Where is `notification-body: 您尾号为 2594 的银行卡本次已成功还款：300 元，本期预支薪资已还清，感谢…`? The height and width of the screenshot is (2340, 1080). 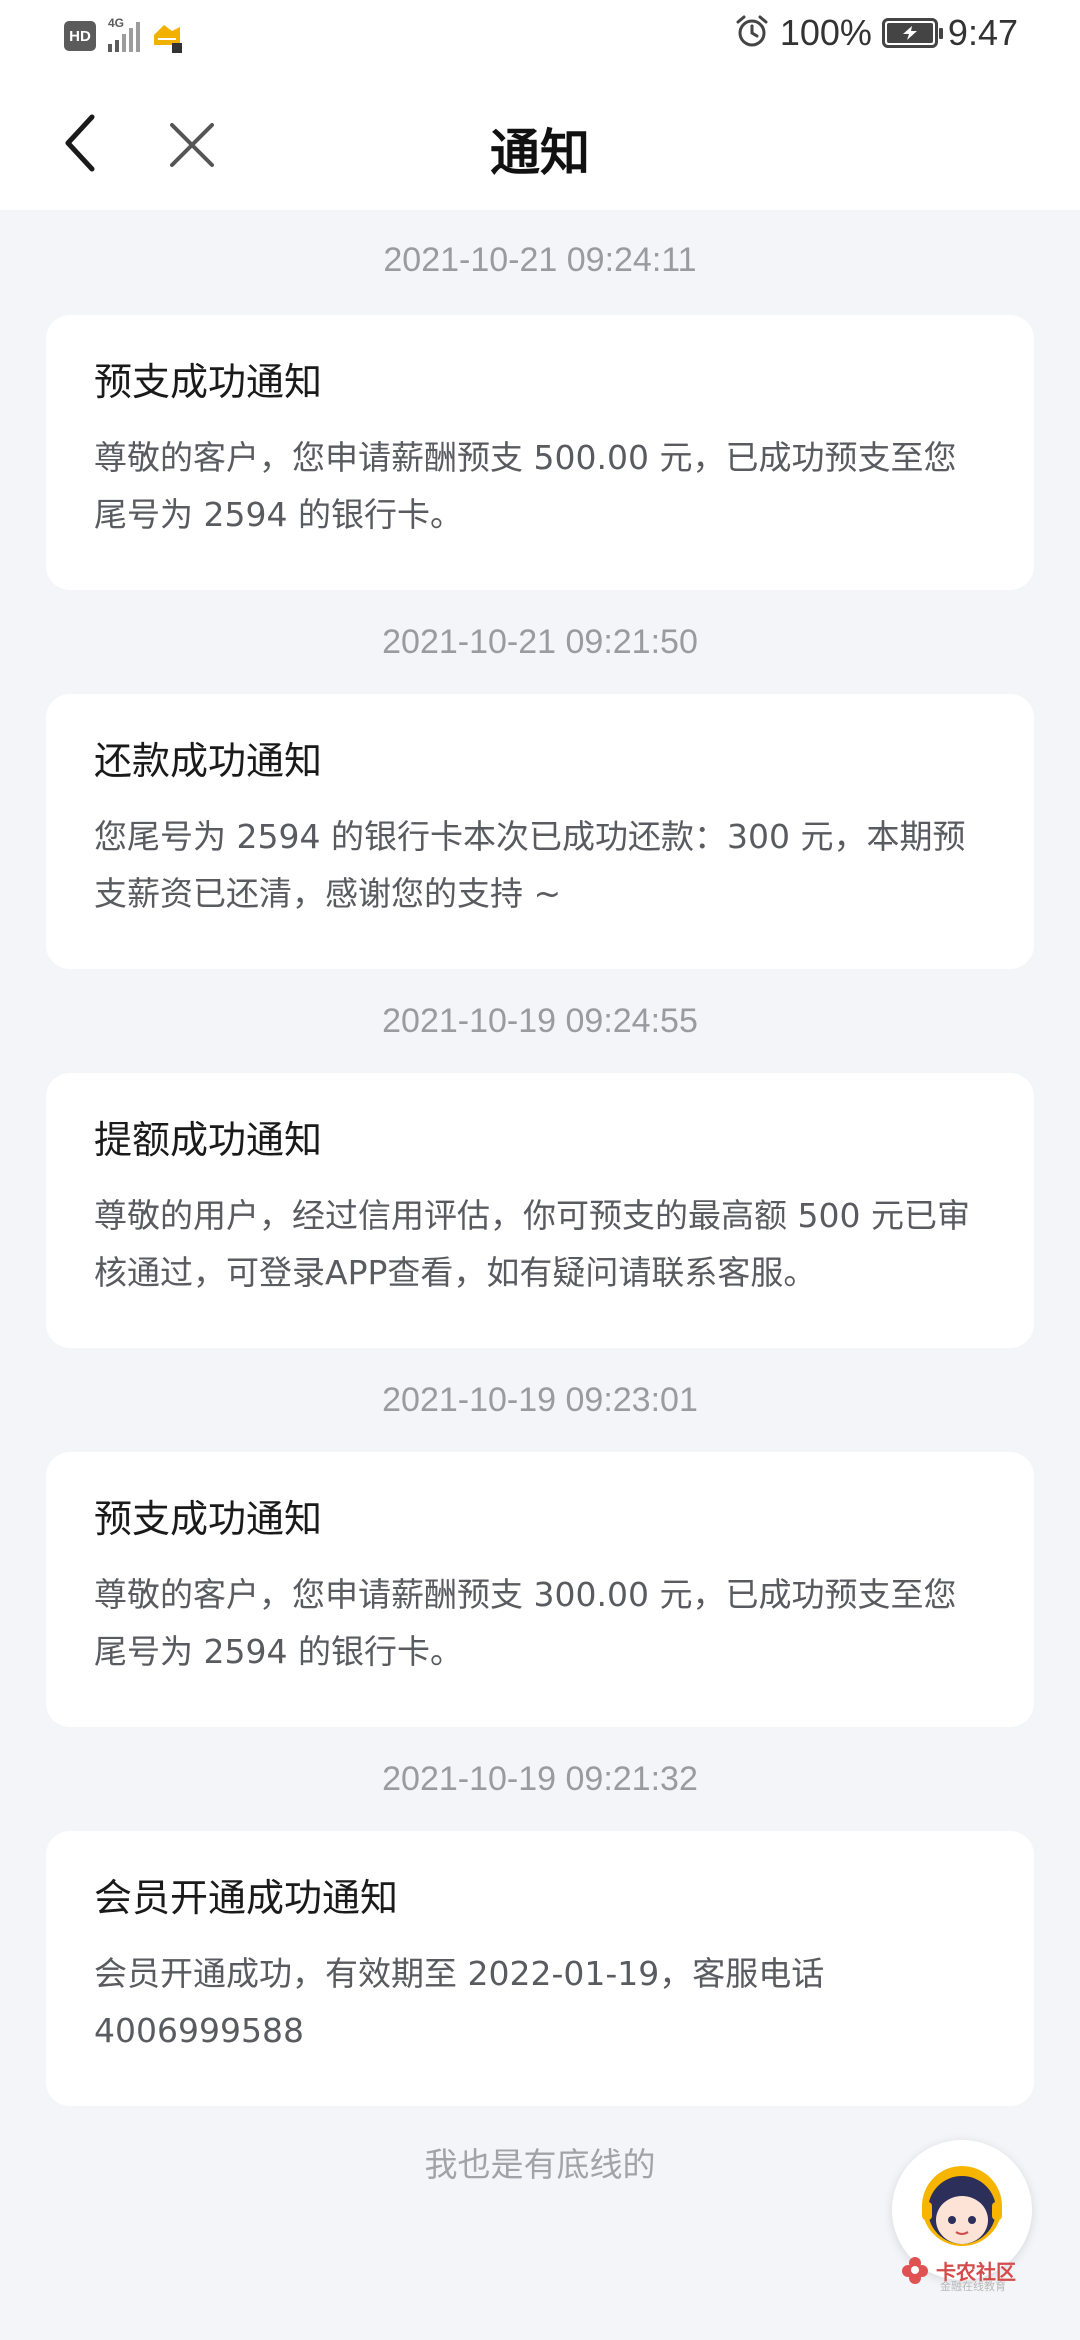
notification-body: 您尾号为 2594 的银行卡本次已成功还款：300 元，本期预支薪资已还清，感谢… is located at coordinates (530, 865).